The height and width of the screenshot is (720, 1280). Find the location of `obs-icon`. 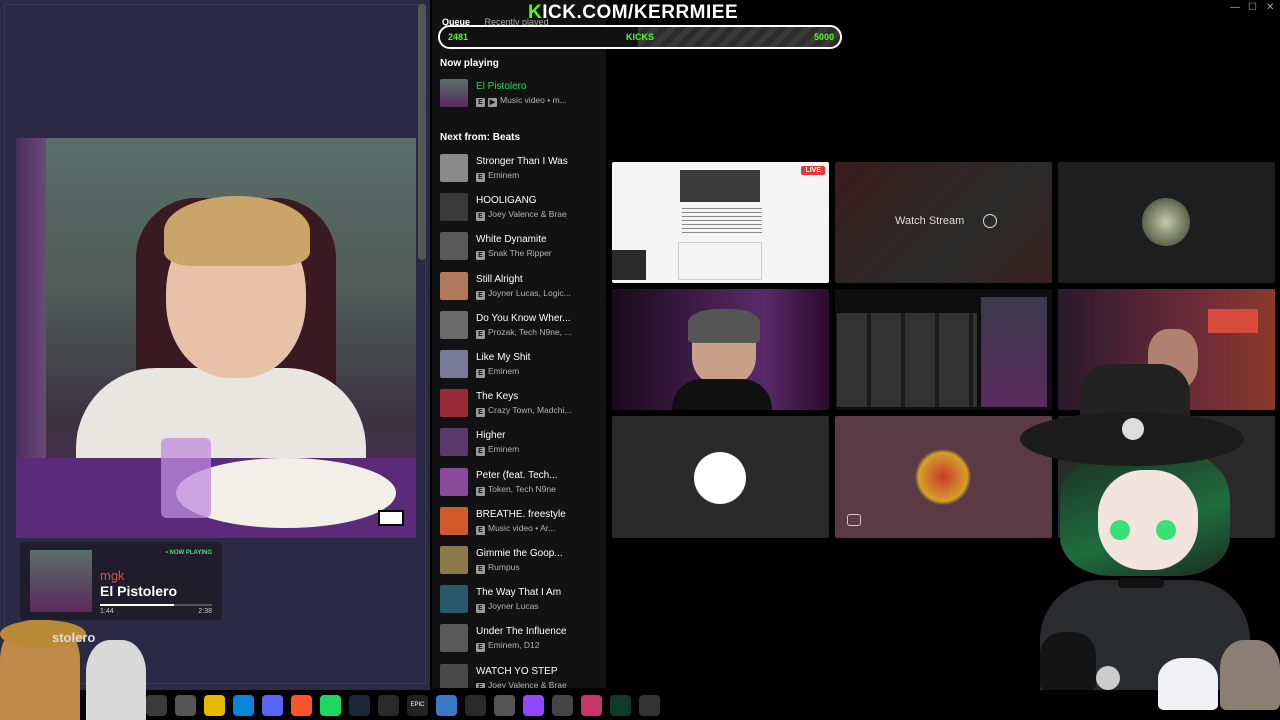

obs-icon is located at coordinates (388, 705).